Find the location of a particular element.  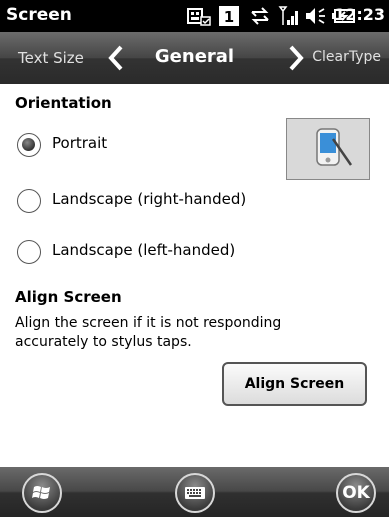

notification-count: 1 is located at coordinates (229, 17).